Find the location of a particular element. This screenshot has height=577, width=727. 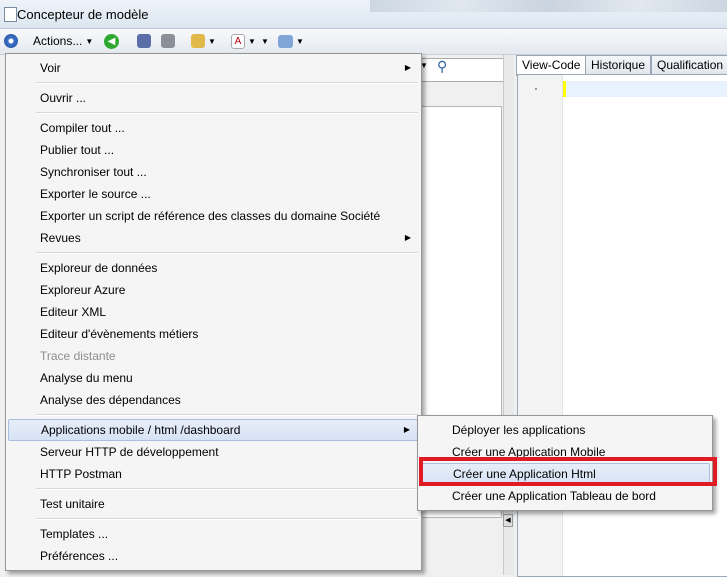

current-line is located at coordinates (645, 89).